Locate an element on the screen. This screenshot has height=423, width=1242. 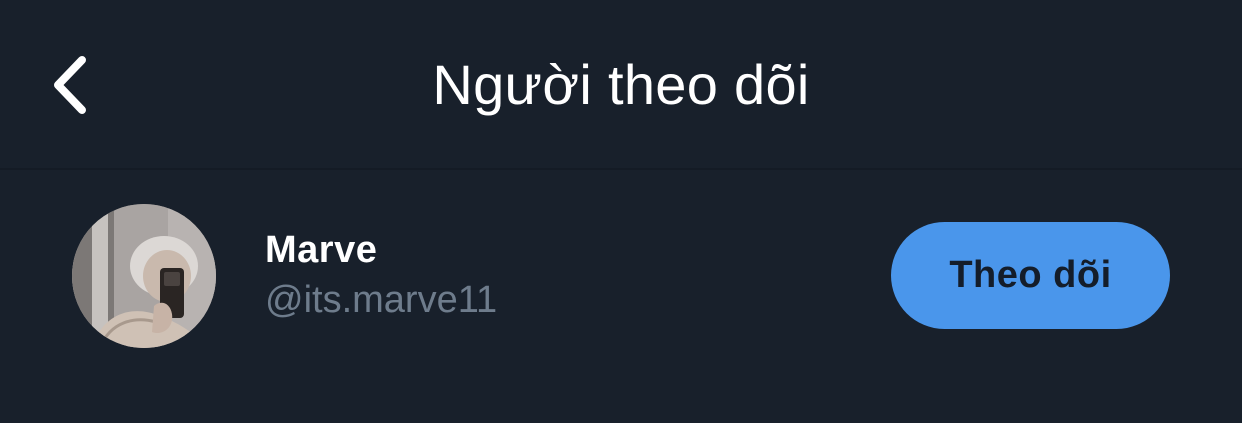
username-handle: @its.marve11 is located at coordinates (381, 300).